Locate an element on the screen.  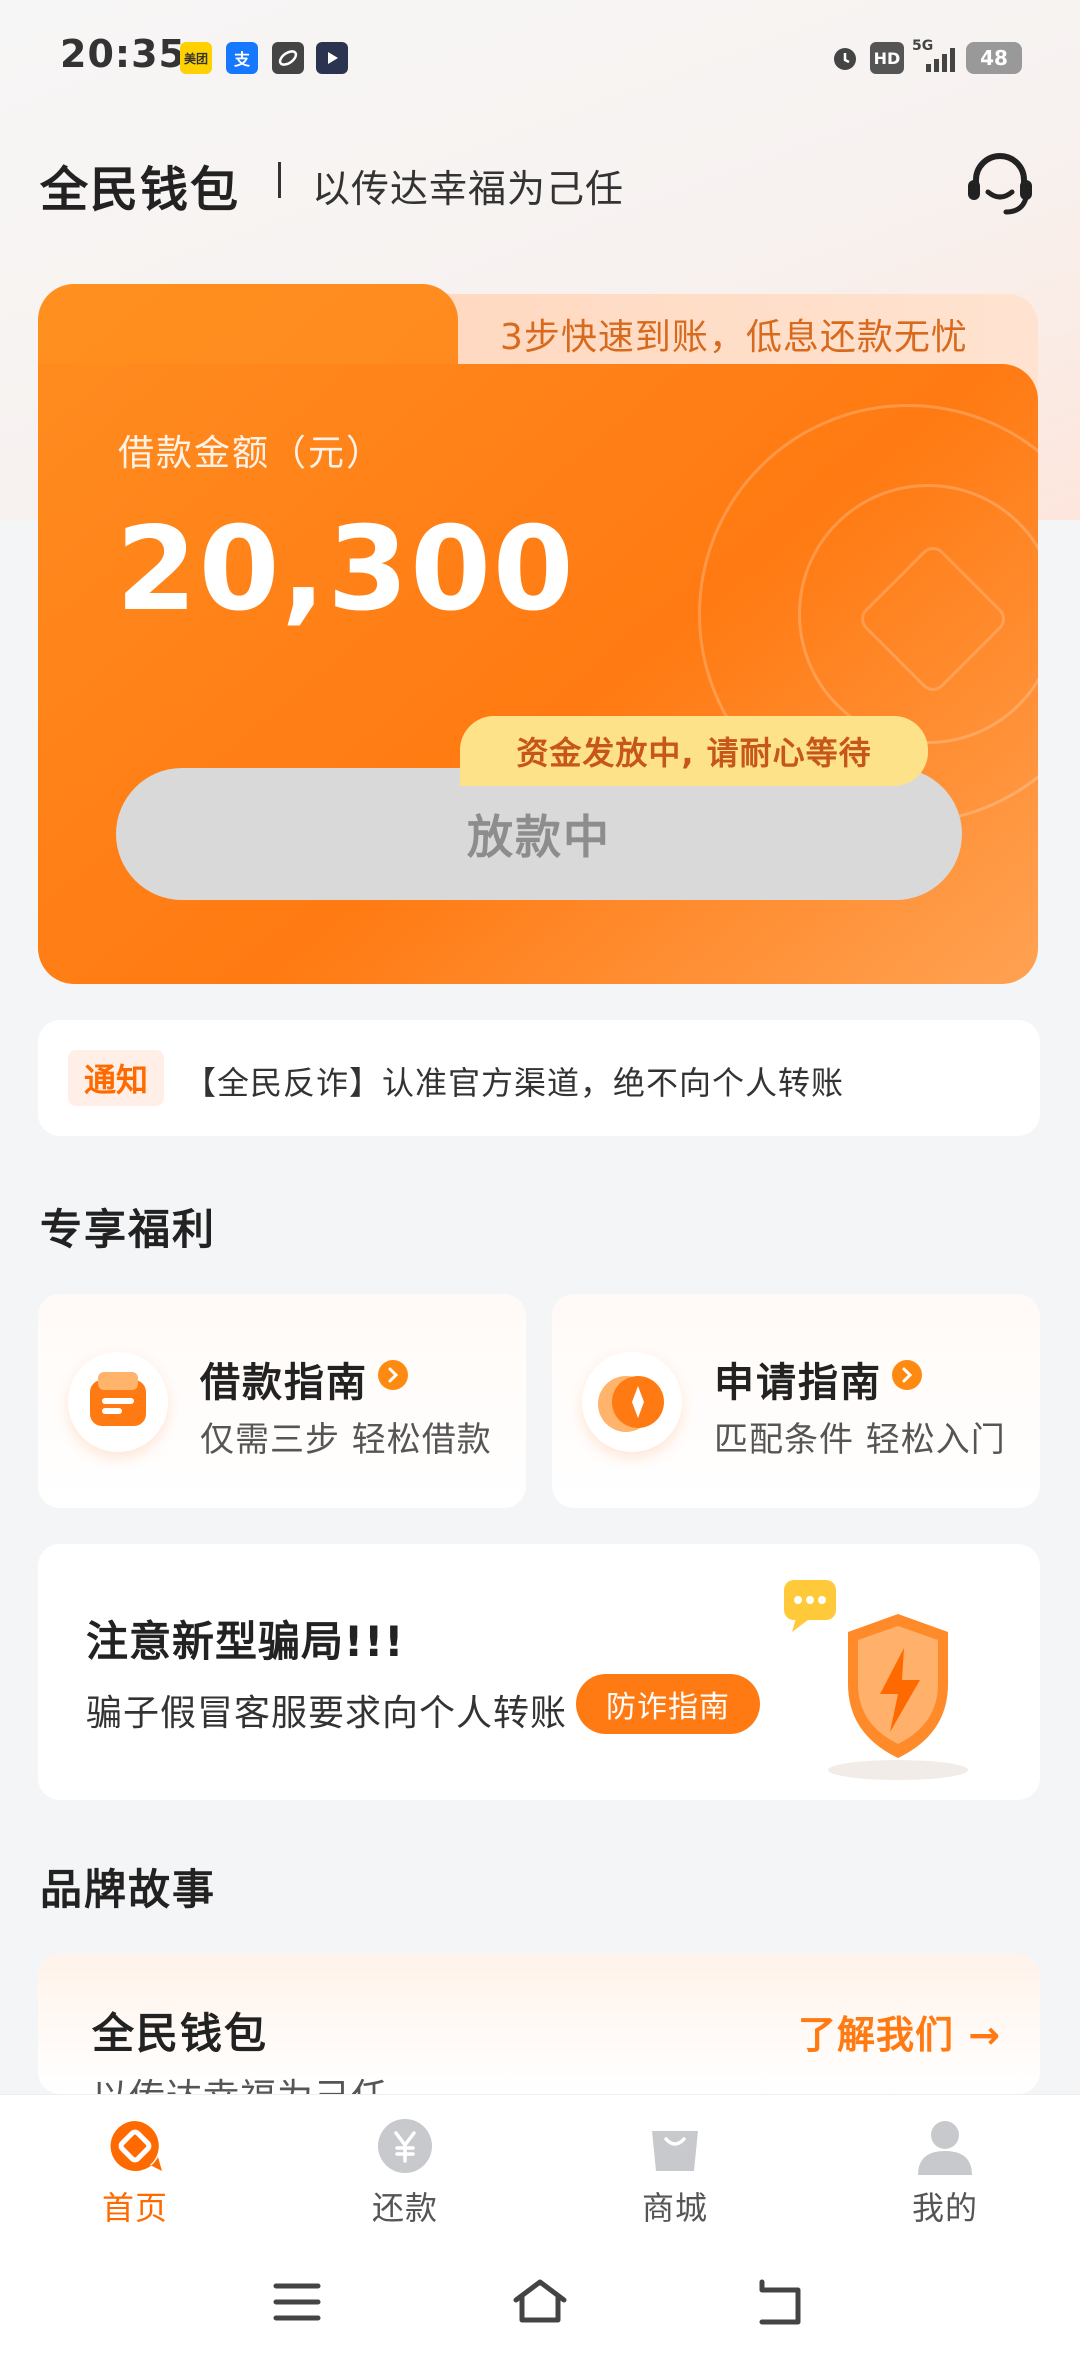
battery-icon: 48 is located at coordinates (994, 58).